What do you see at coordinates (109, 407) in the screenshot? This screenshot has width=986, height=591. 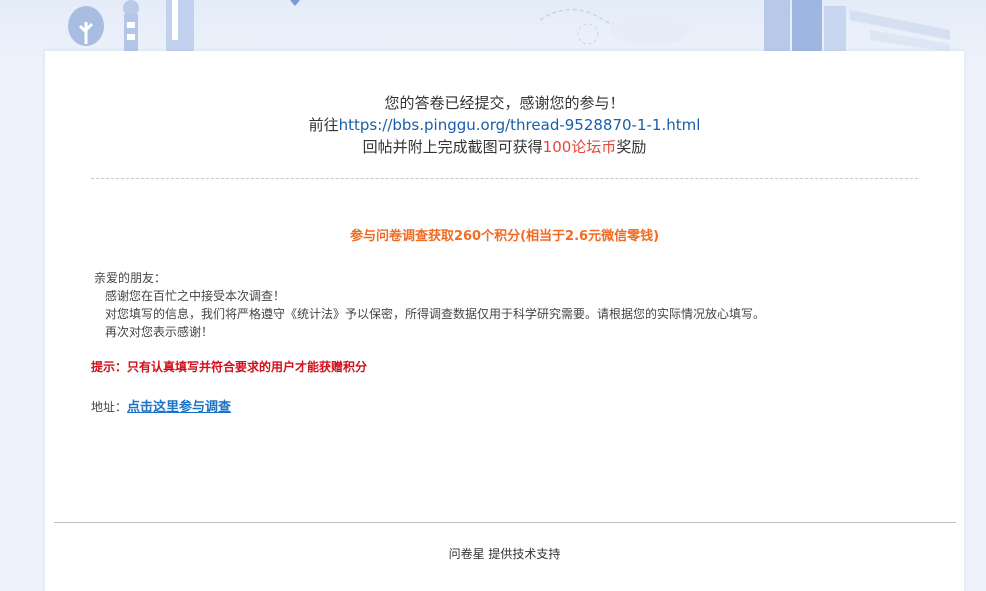 I see `address-label: 地址：` at bounding box center [109, 407].